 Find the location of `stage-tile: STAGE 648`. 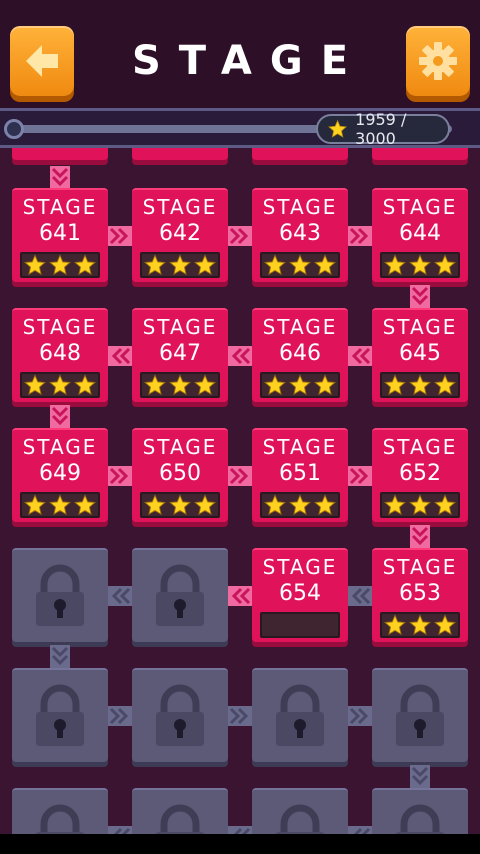

stage-tile: STAGE 648 is located at coordinates (60, 355).